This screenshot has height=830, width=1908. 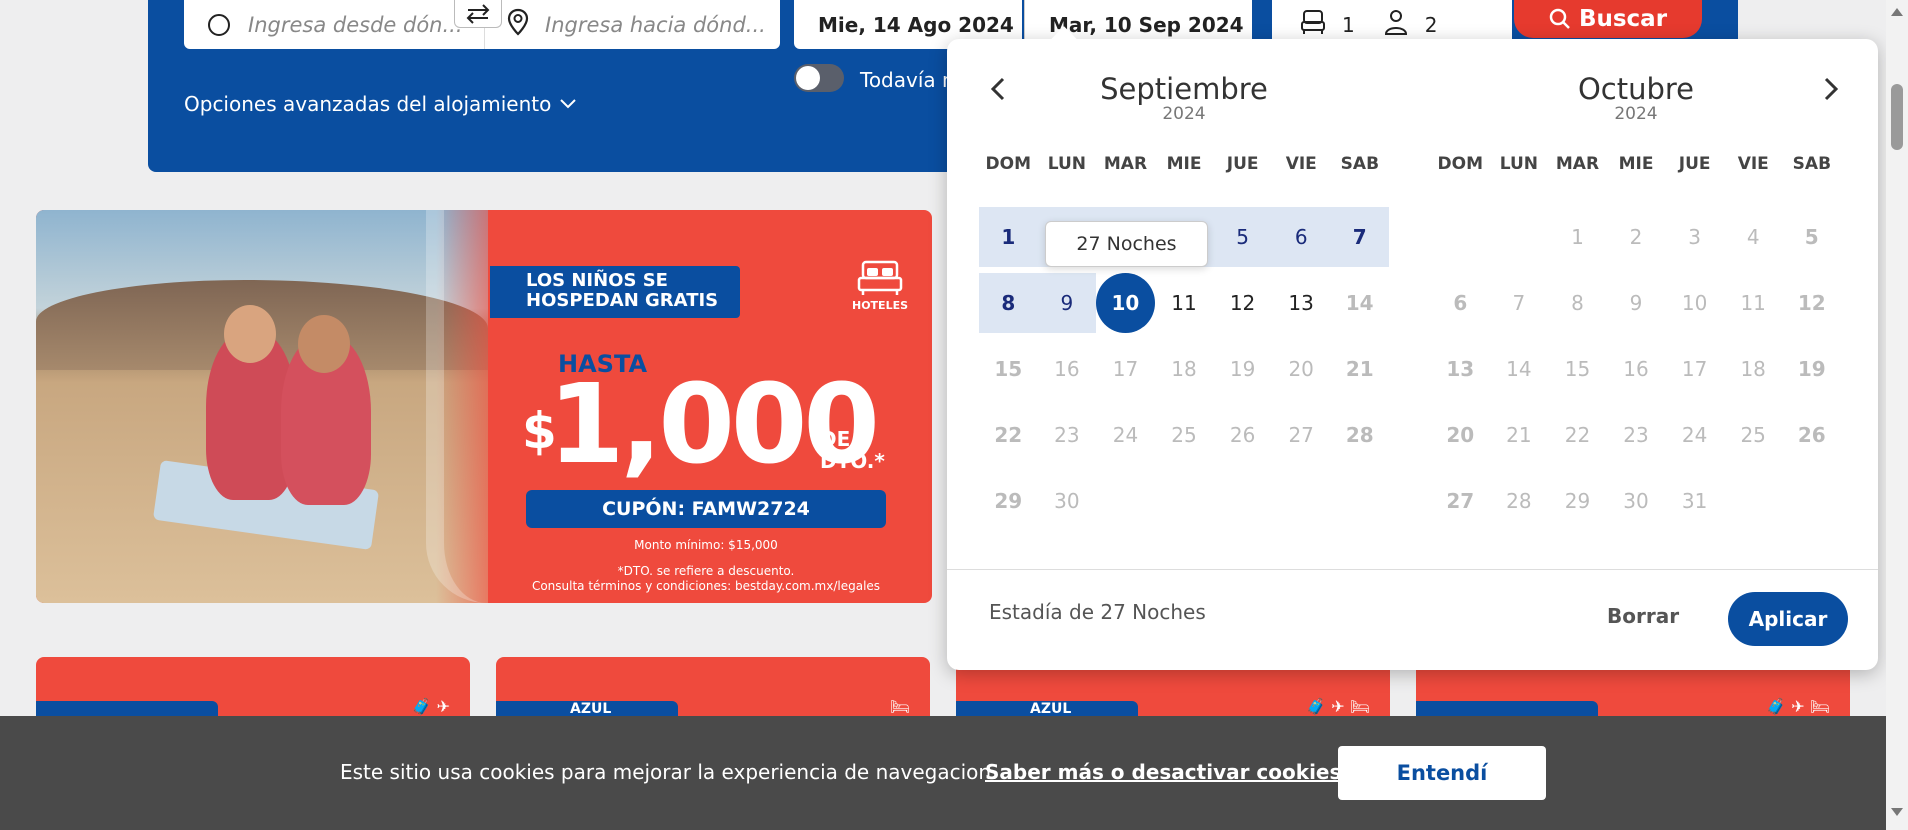 I want to click on cookie-settings-link: Saber más o desactivar cookies., so click(x=1167, y=772).